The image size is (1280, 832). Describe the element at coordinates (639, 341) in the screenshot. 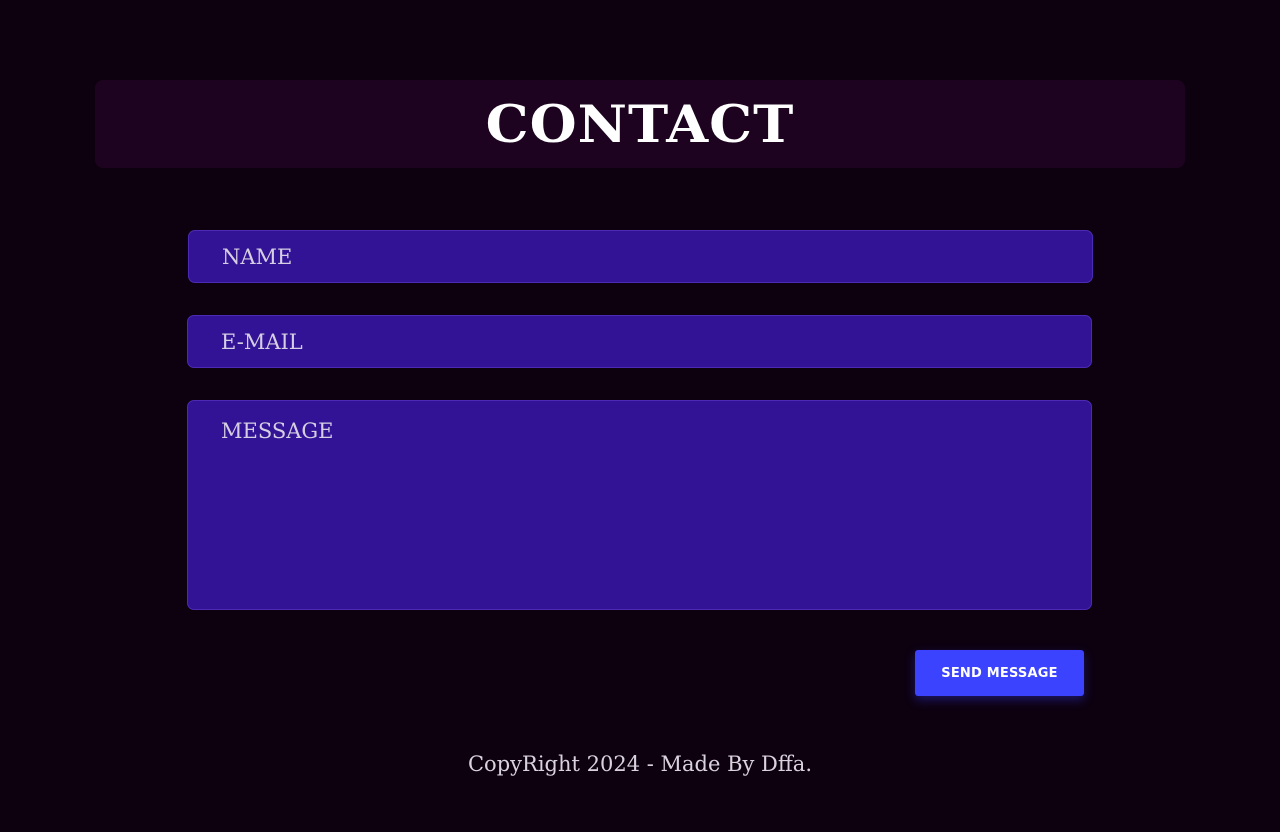

I see `email-field` at that location.